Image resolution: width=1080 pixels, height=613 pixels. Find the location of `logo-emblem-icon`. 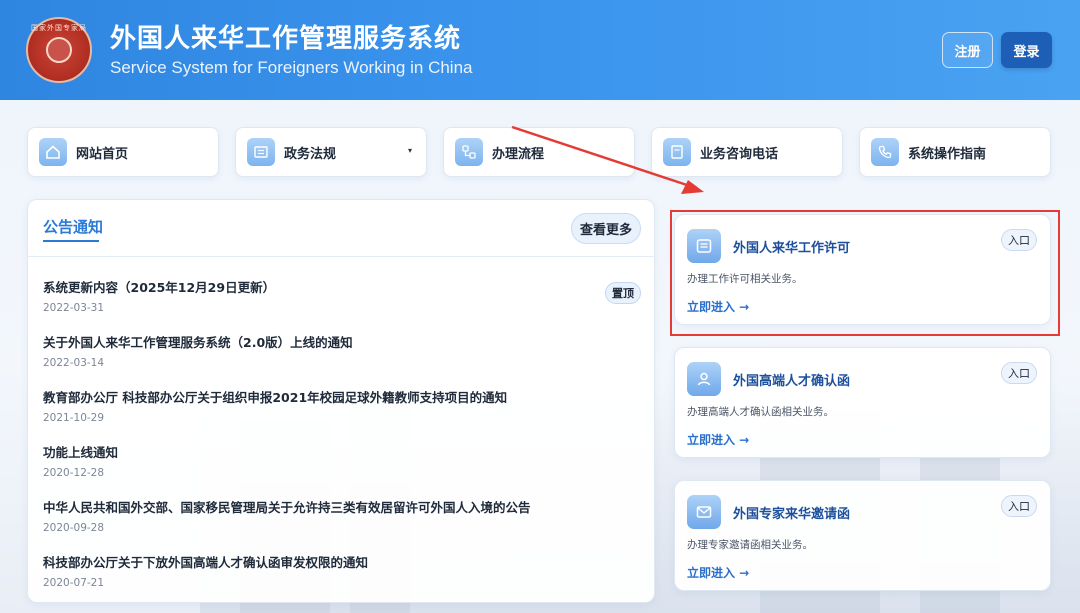

logo-emblem-icon is located at coordinates (59, 50).